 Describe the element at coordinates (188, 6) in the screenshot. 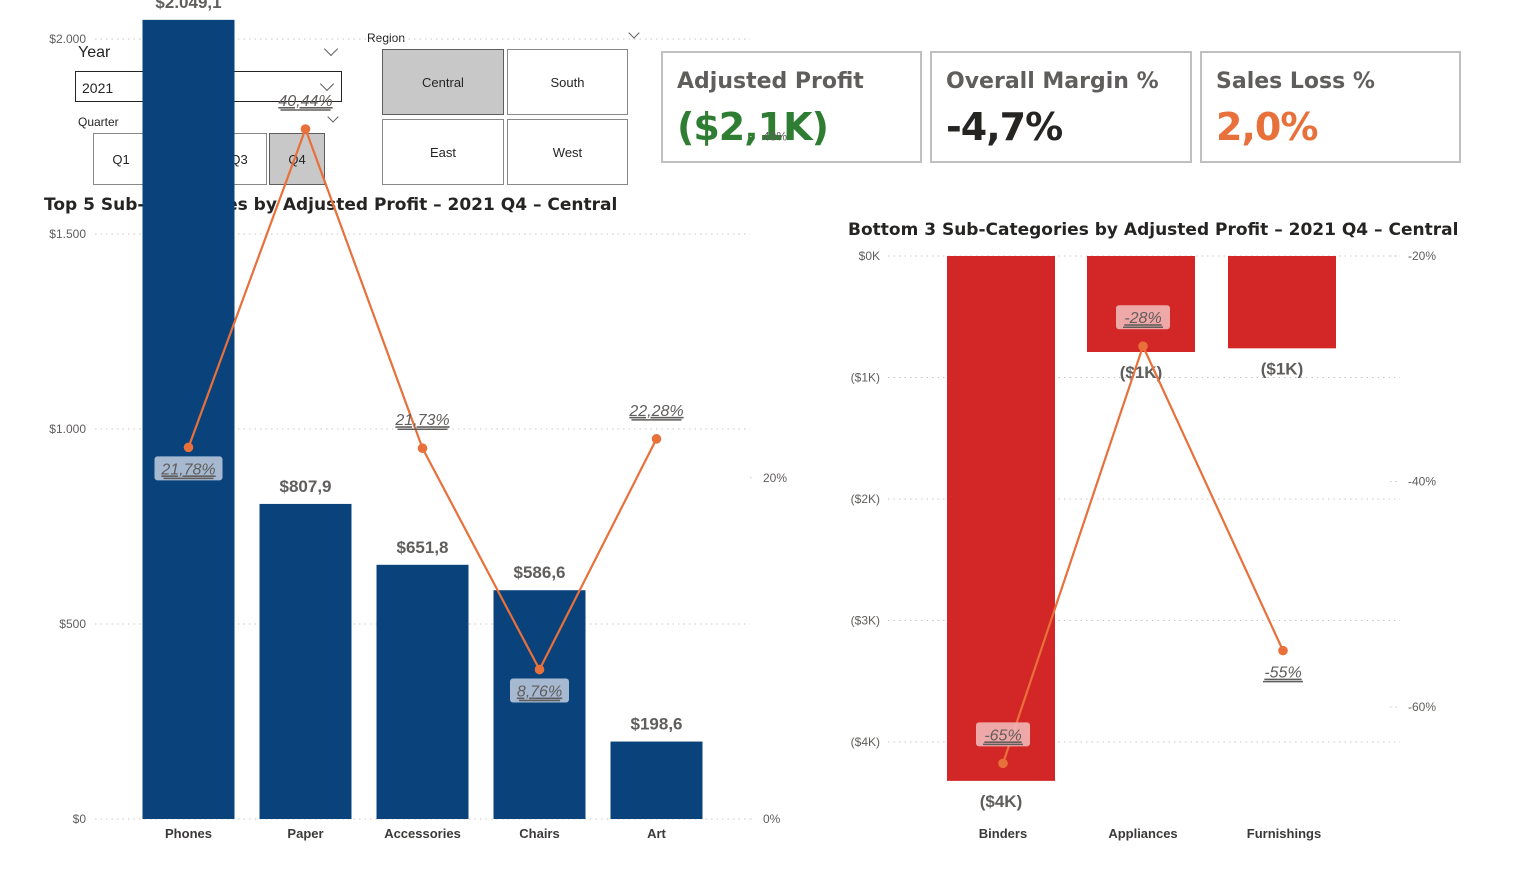

I see `bar-data-label: $2.049,1` at that location.